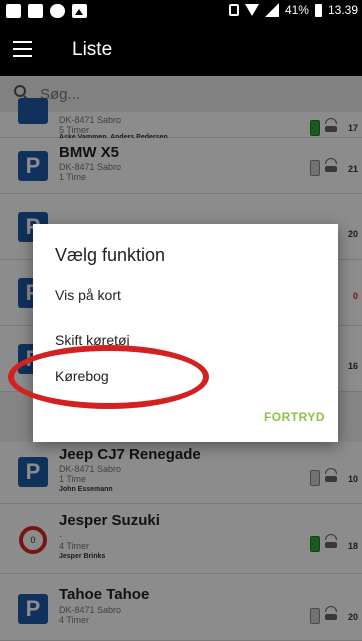 The height and width of the screenshot is (641, 362). Describe the element at coordinates (92, 49) in the screenshot. I see `page-title: Liste` at that location.